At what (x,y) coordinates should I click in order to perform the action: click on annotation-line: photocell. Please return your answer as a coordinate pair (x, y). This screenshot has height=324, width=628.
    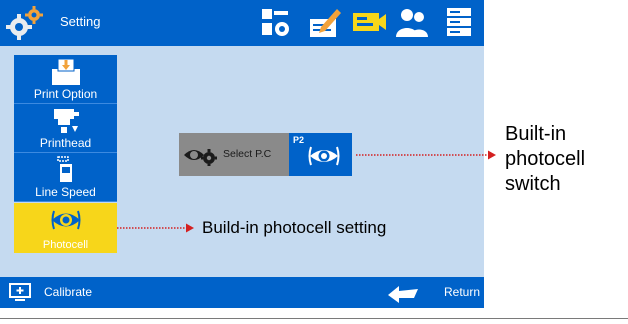
    Looking at the image, I should click on (545, 159).